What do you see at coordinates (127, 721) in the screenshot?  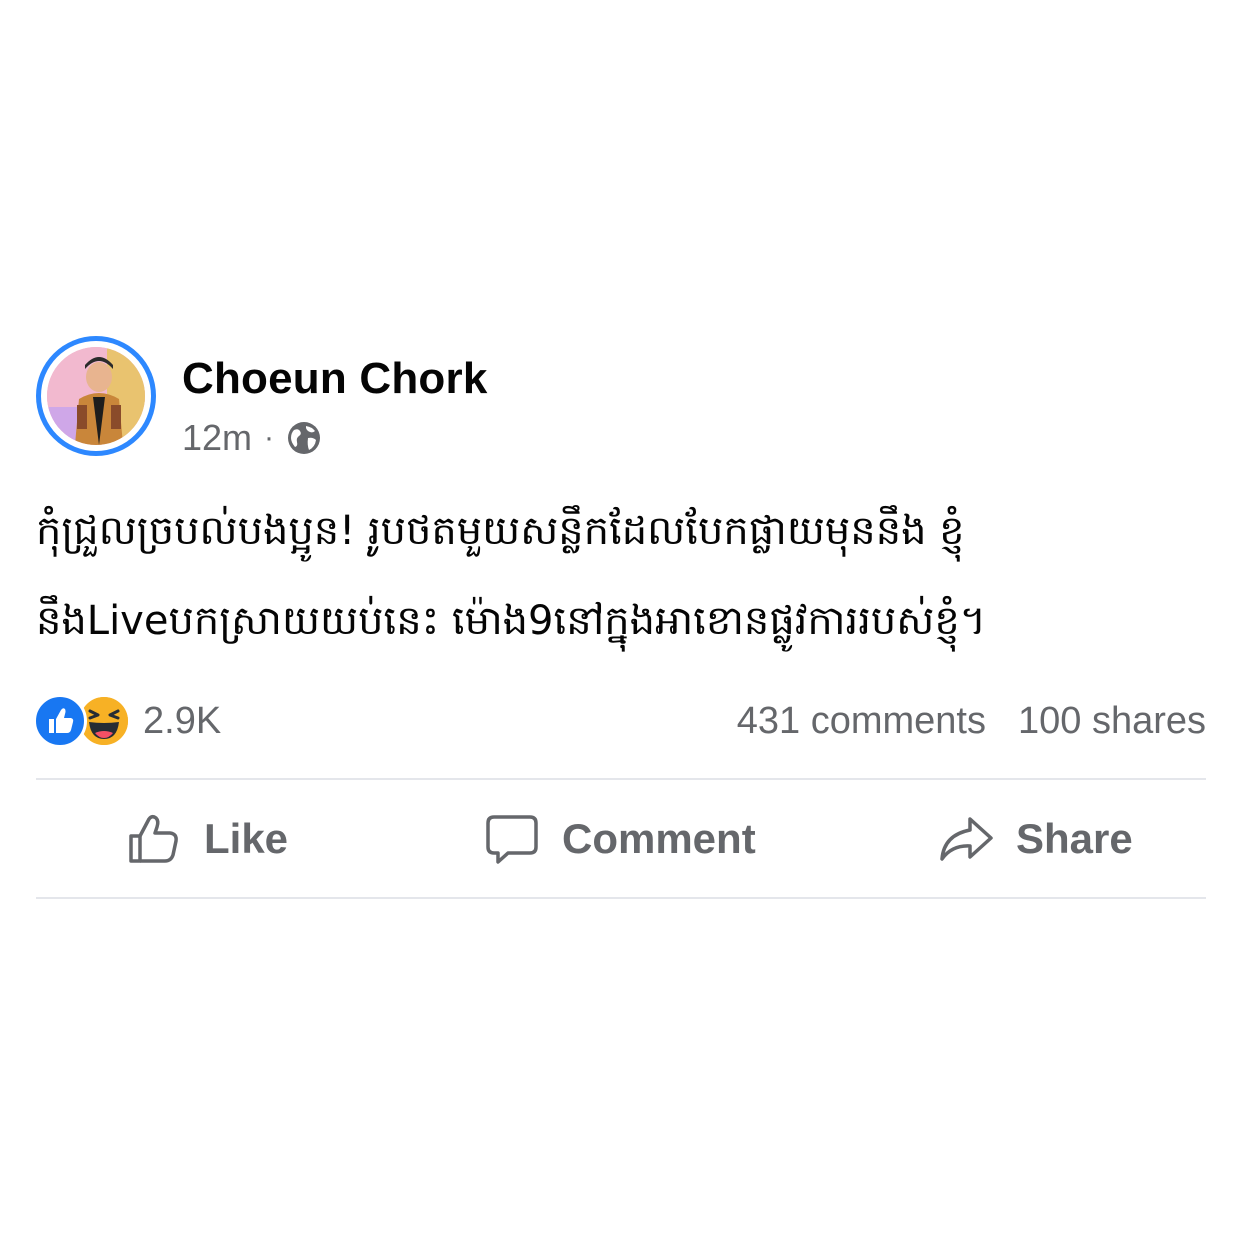 I see `reactions-summary: 2.9K` at bounding box center [127, 721].